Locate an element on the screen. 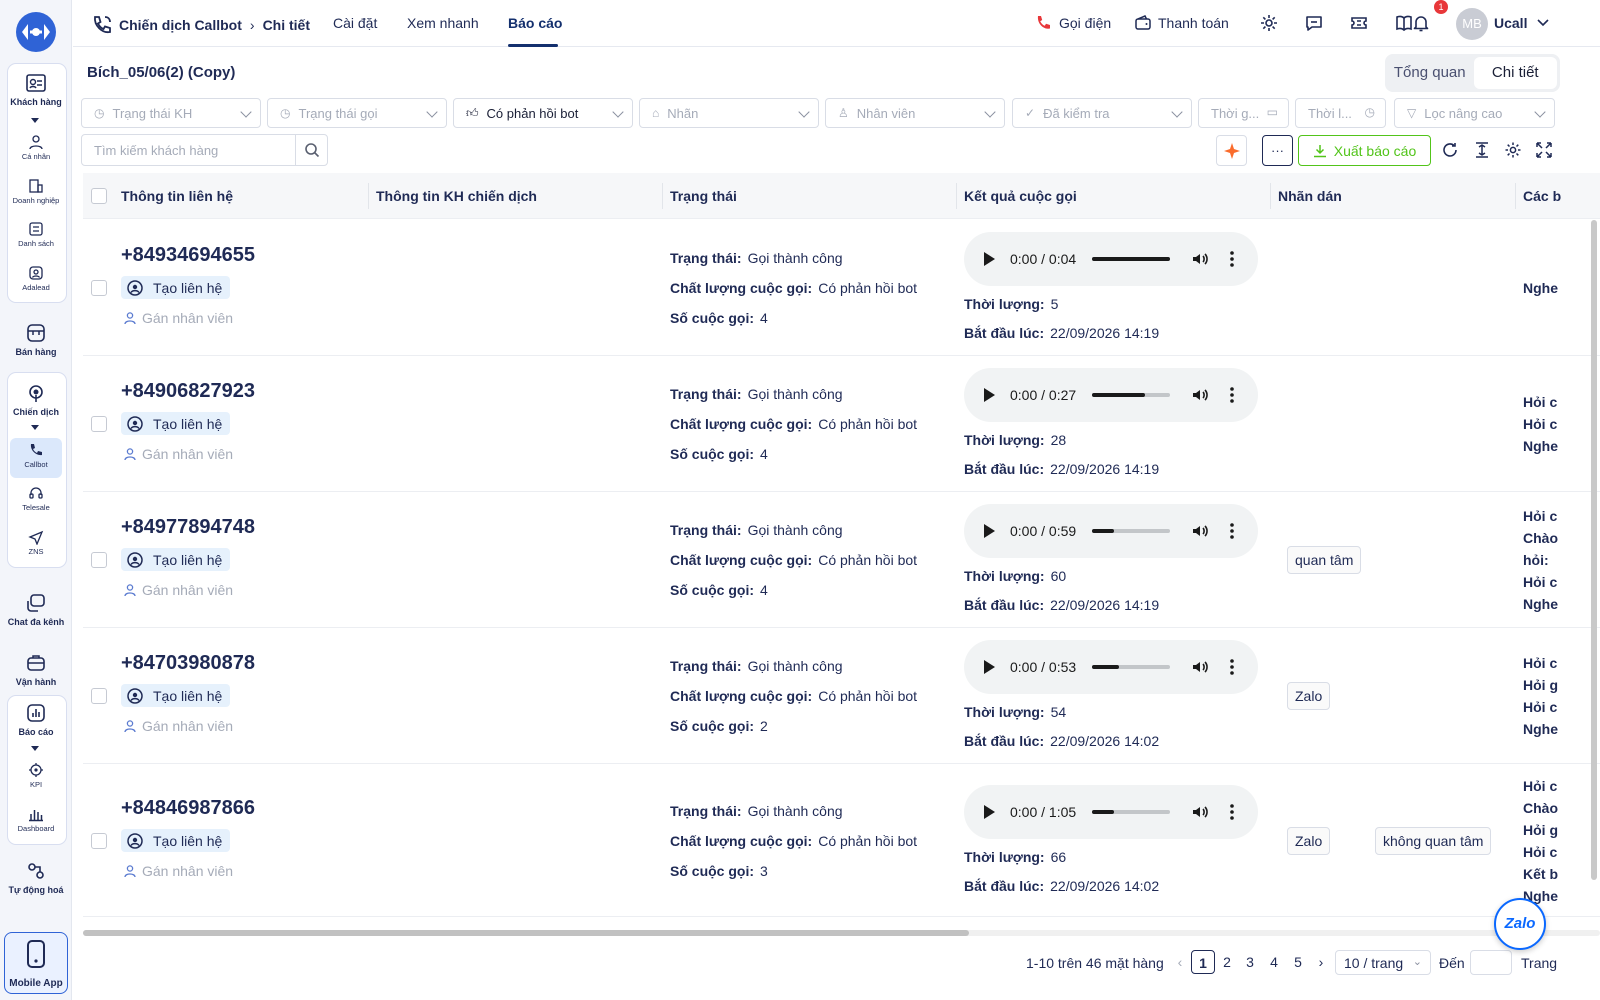 This screenshot has height=1000, width=1600. bell-icon is located at coordinates (1421, 23).